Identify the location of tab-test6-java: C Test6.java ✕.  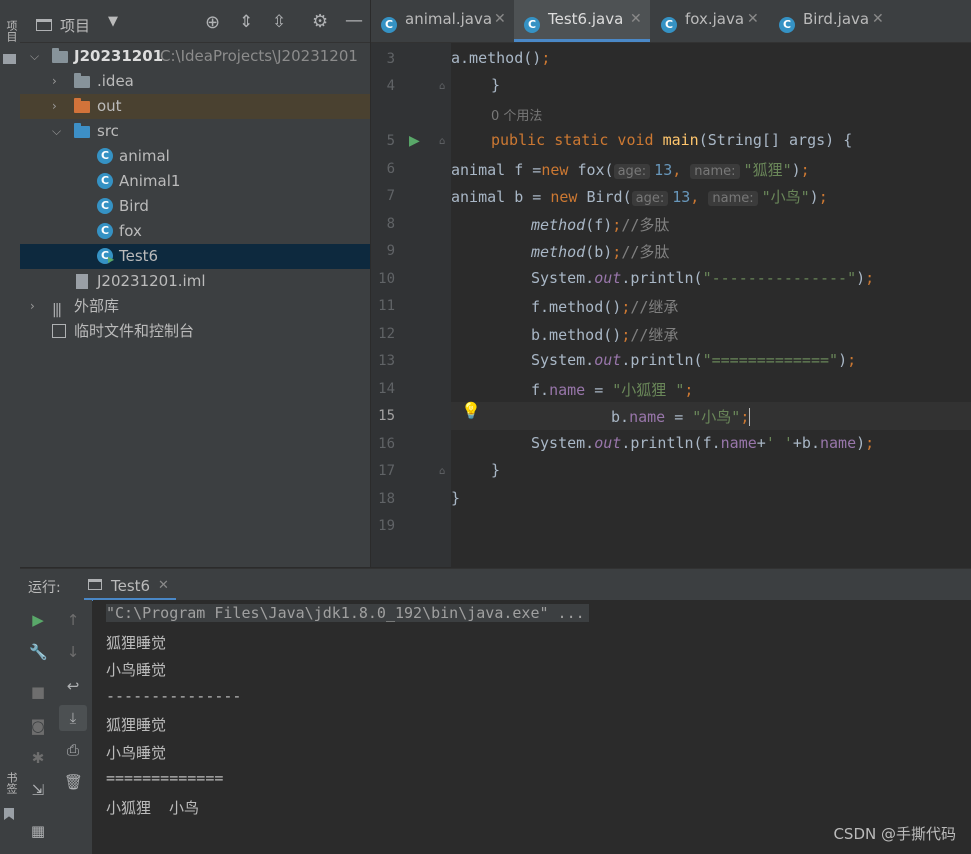
(582, 21).